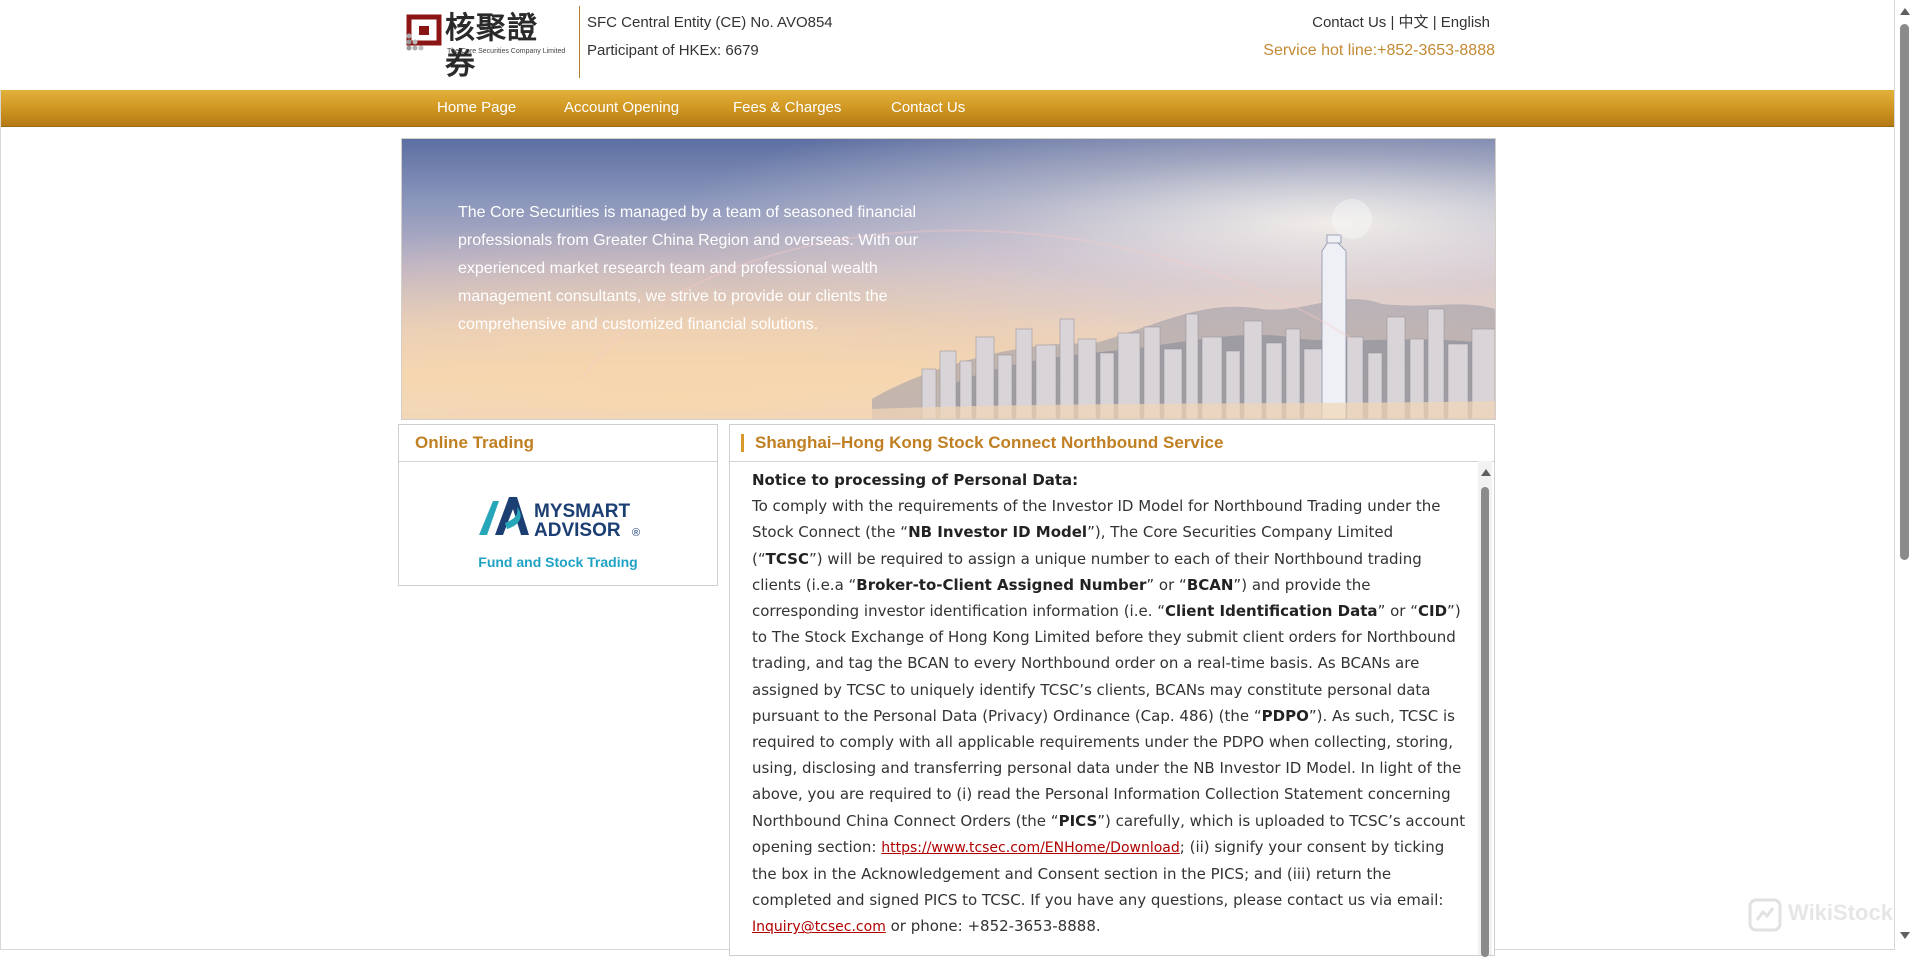 This screenshot has height=957, width=1913. I want to click on company-logo: 核聚證券 The Core Securities Company Limited, so click(485, 46).